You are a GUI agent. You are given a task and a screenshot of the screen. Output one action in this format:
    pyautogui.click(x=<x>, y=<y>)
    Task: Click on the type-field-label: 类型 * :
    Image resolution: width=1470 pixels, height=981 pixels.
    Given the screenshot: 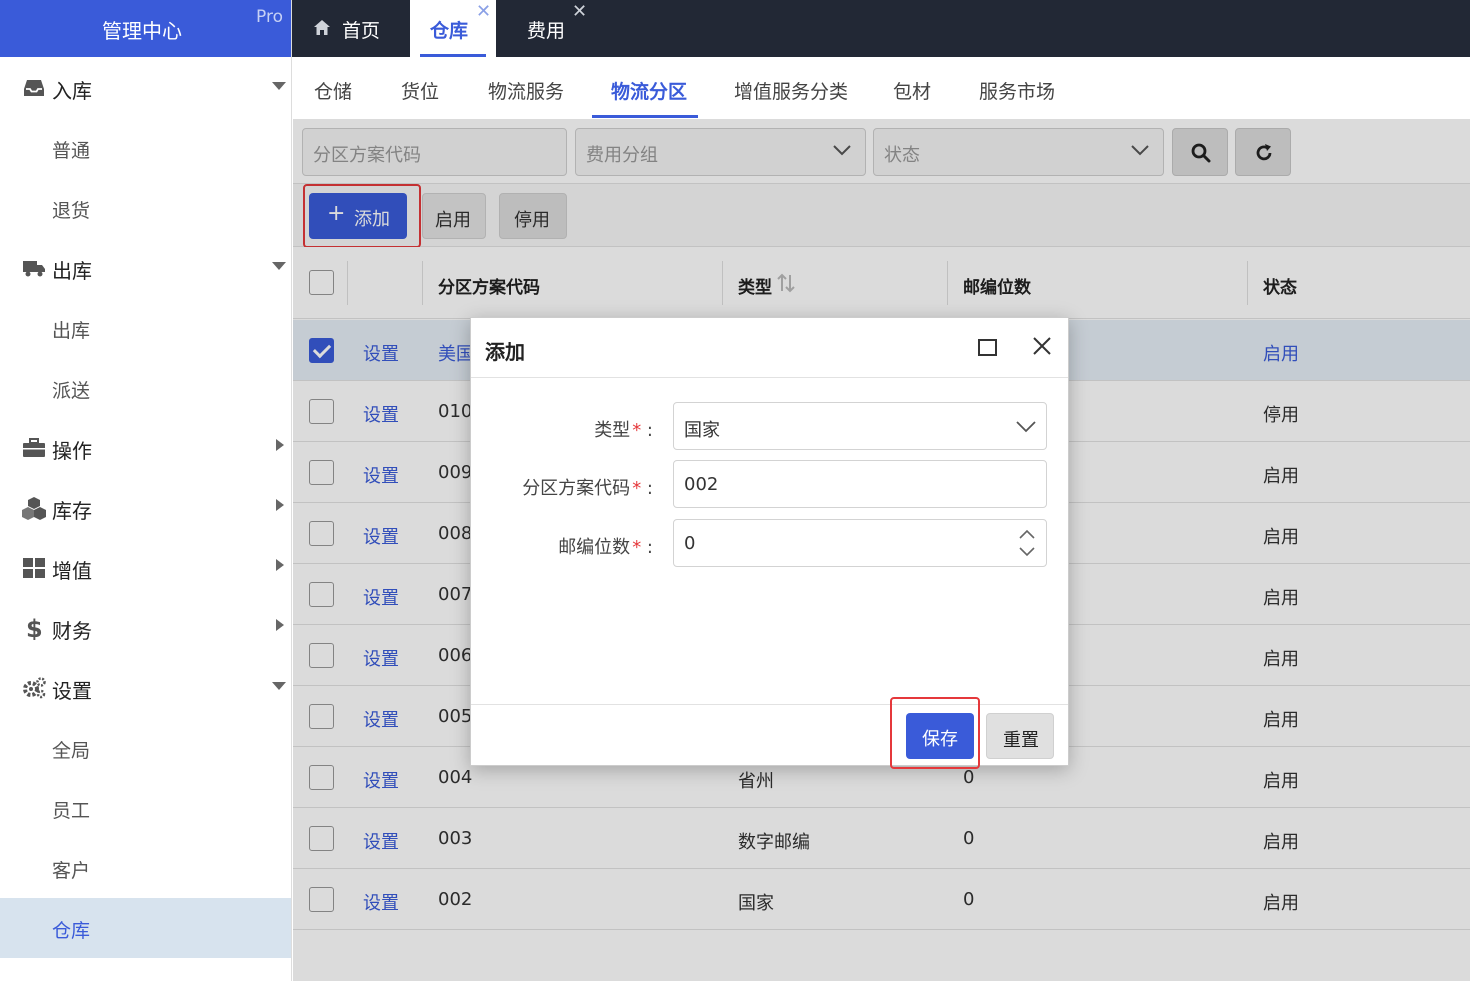 What is the action you would take?
    pyautogui.click(x=623, y=429)
    